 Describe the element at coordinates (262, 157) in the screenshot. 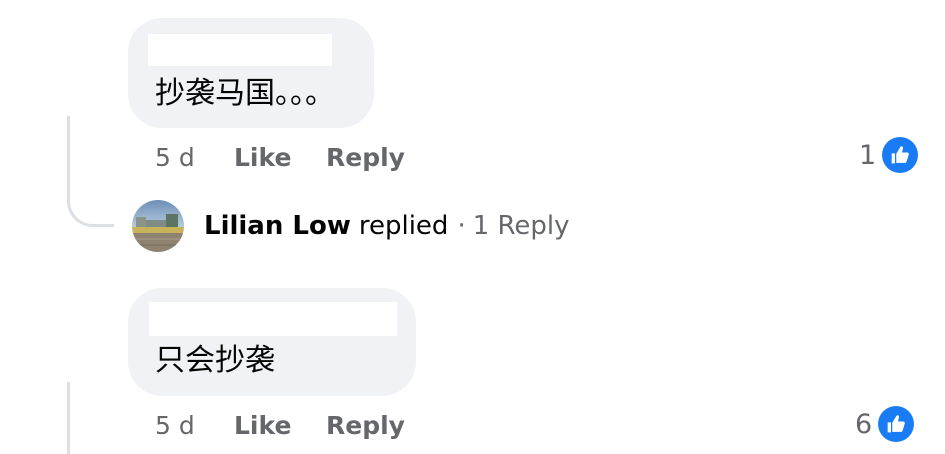

I see `like-button-1: Like` at that location.